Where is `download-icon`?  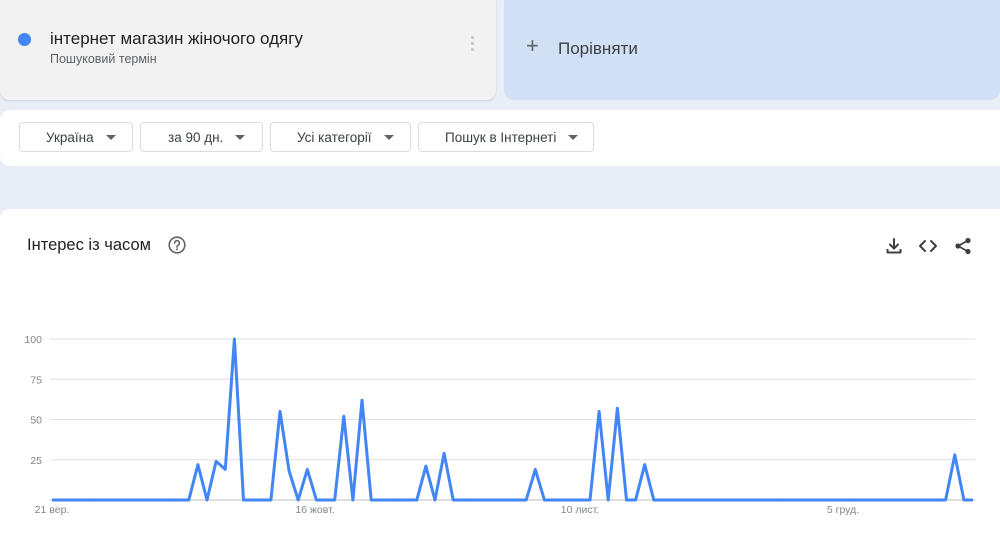
download-icon is located at coordinates (894, 246).